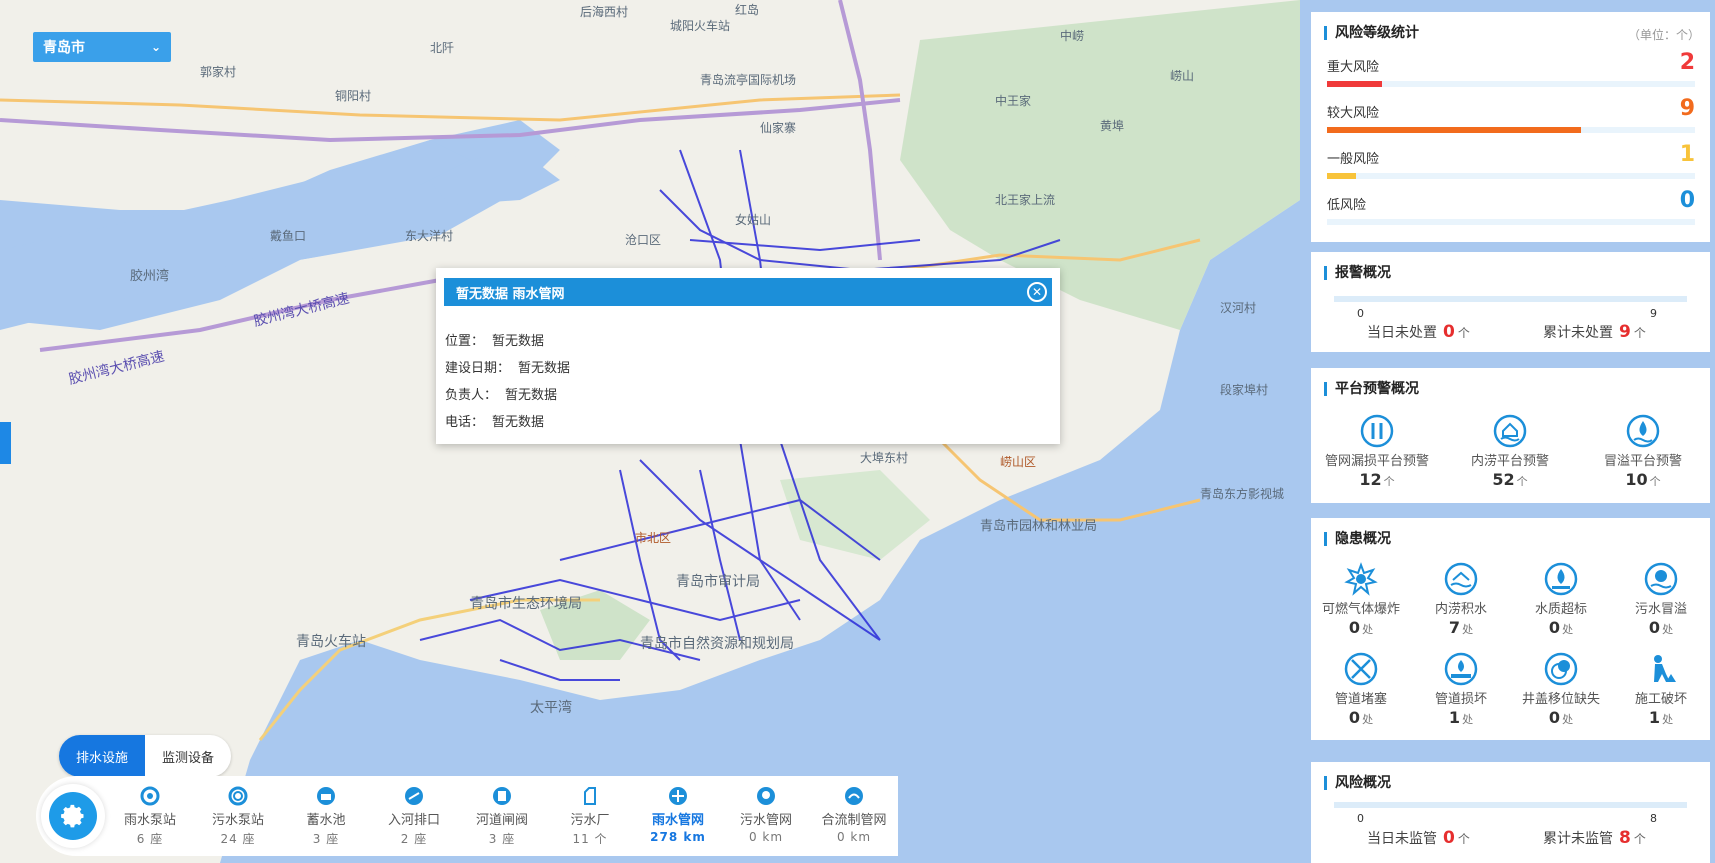 The image size is (1715, 863). I want to click on popup-row-build-date: 建设日期： 暂无数据, so click(507, 366).